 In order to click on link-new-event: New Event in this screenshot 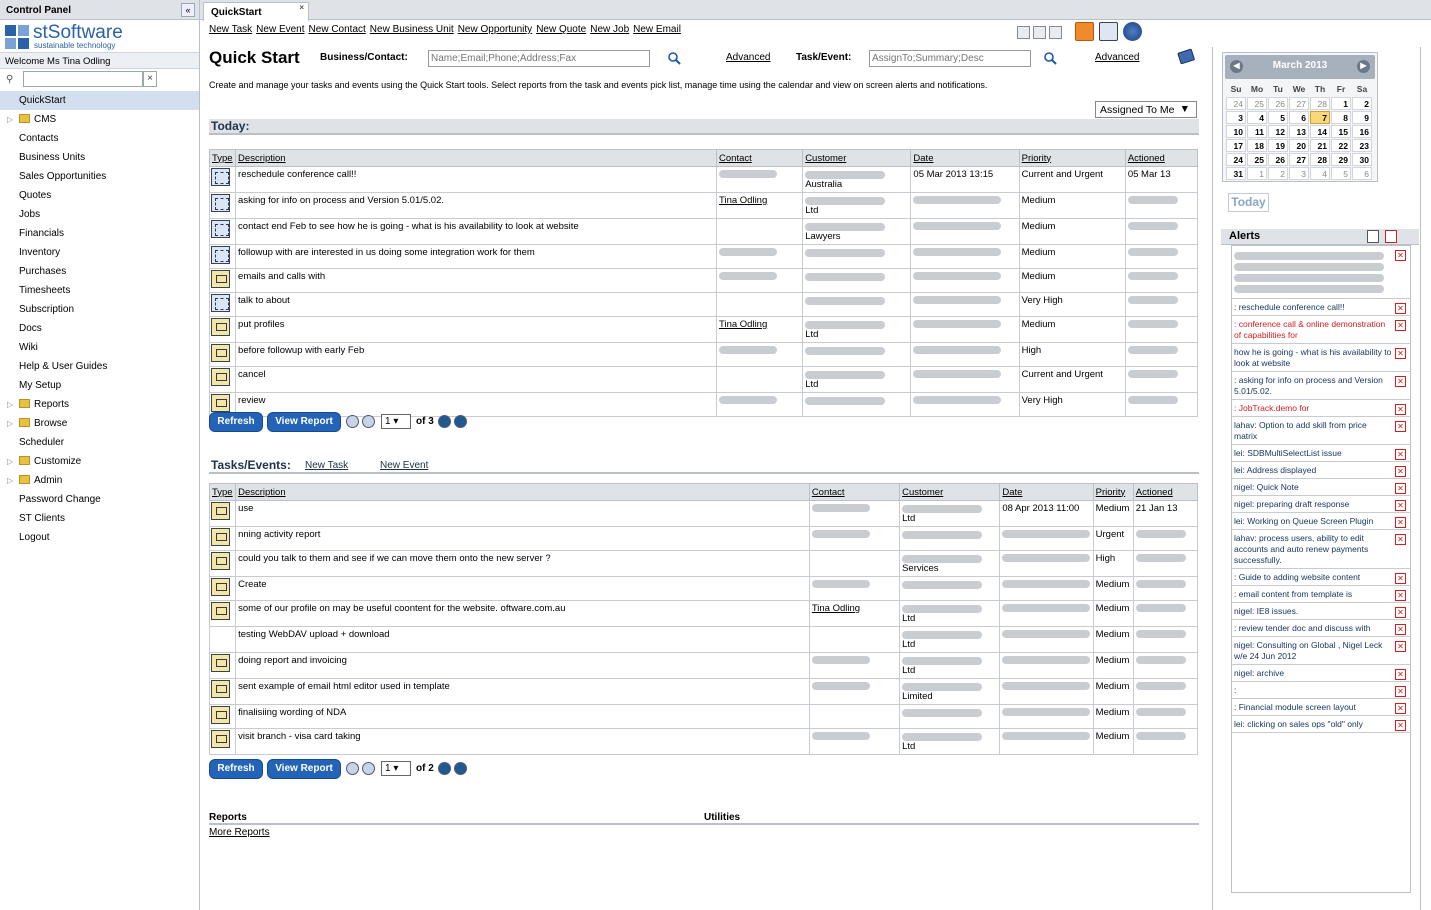, I will do `click(280, 29)`.